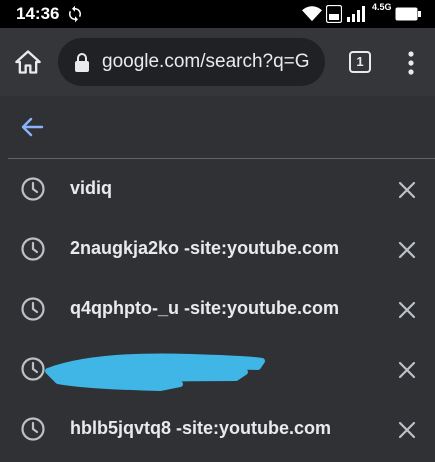 The height and width of the screenshot is (462, 435). What do you see at coordinates (75, 14) in the screenshot?
I see `sync-icon` at bounding box center [75, 14].